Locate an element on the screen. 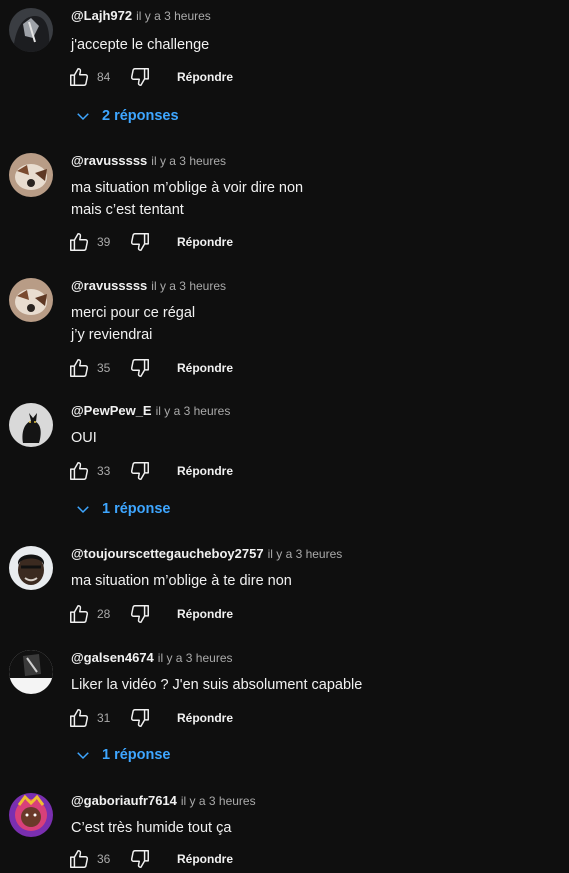 The image size is (569, 873). comment-author: @PewPew_E is located at coordinates (111, 410).